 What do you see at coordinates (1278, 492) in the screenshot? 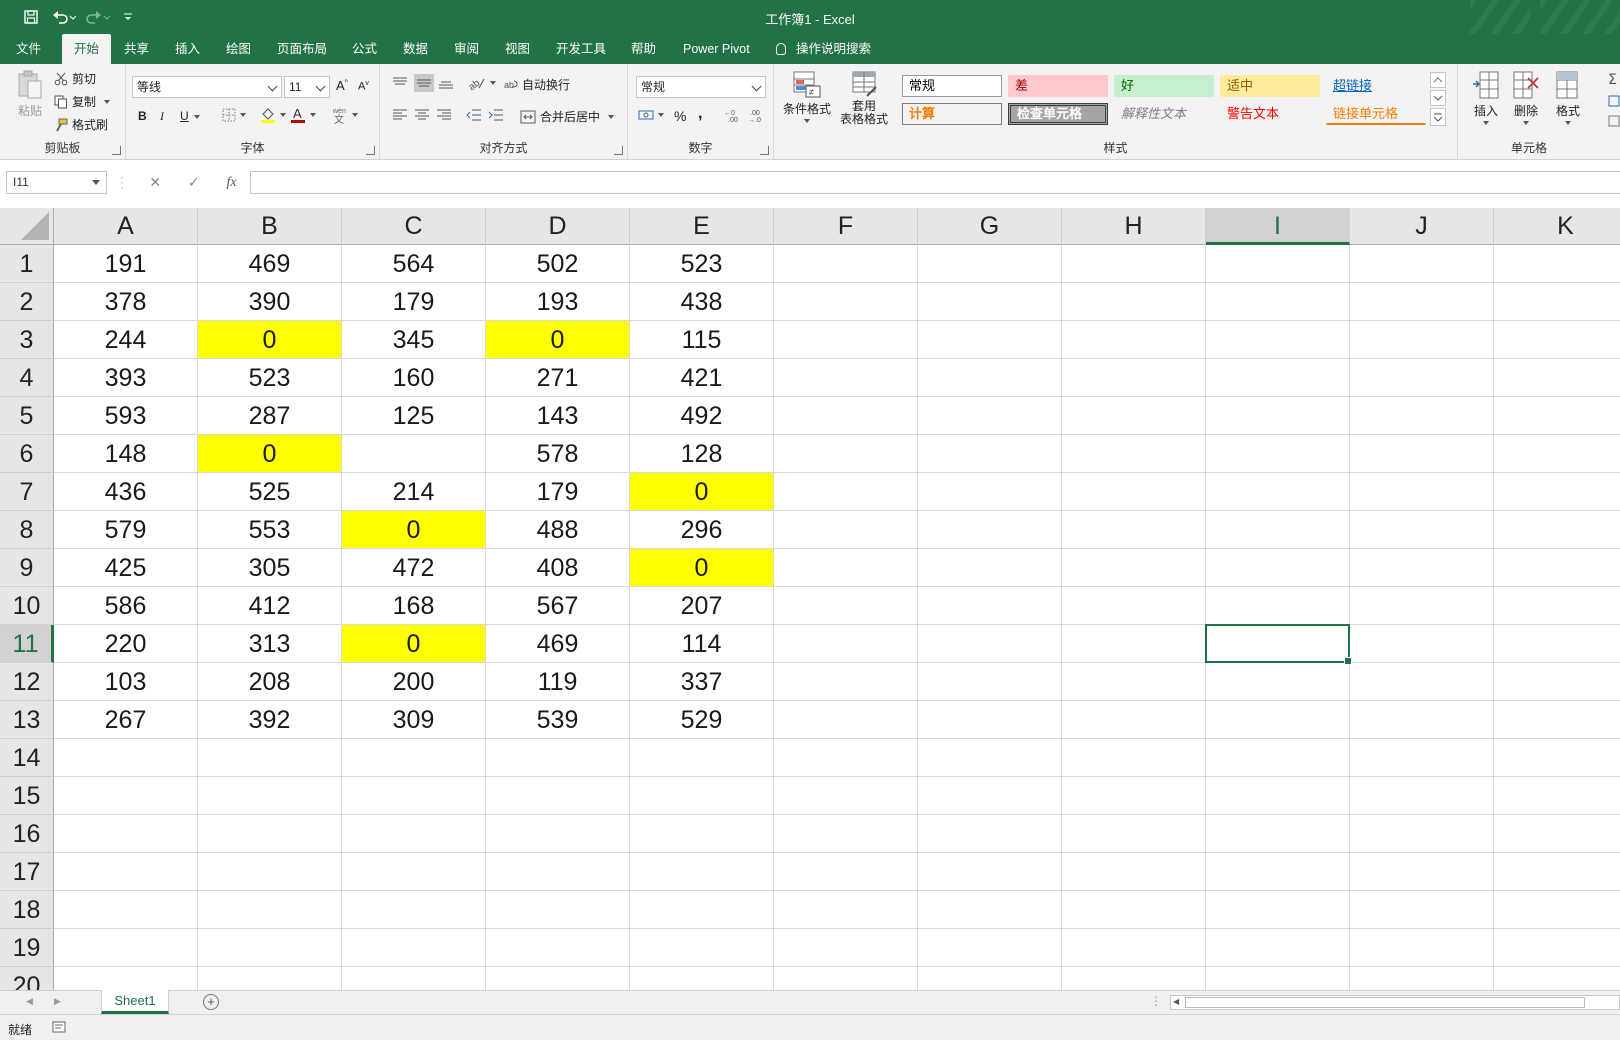
I see `cell-I7` at bounding box center [1278, 492].